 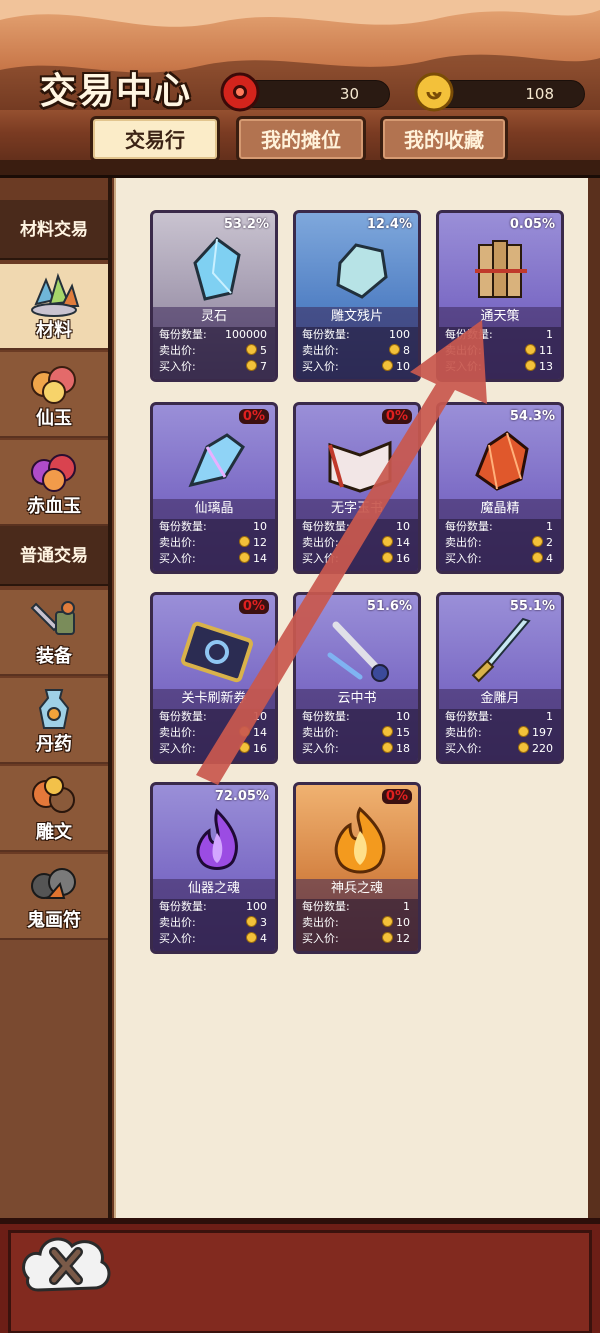 I want to click on sell-value: 10, so click(x=403, y=922).